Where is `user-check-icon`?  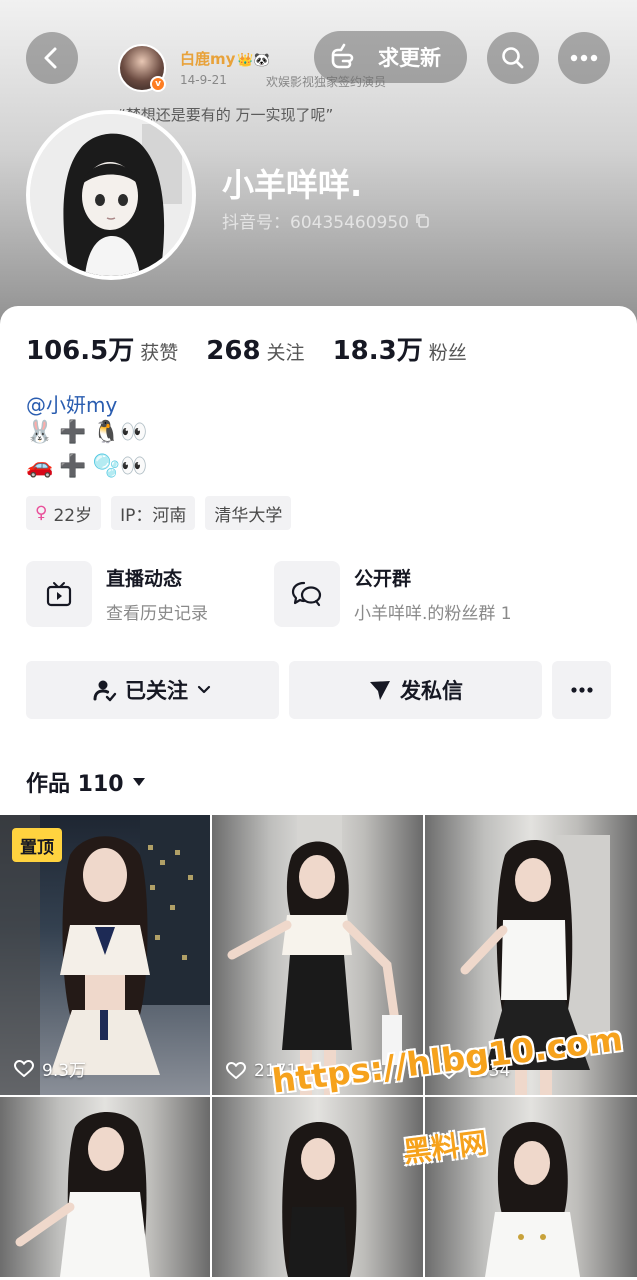 user-check-icon is located at coordinates (105, 691).